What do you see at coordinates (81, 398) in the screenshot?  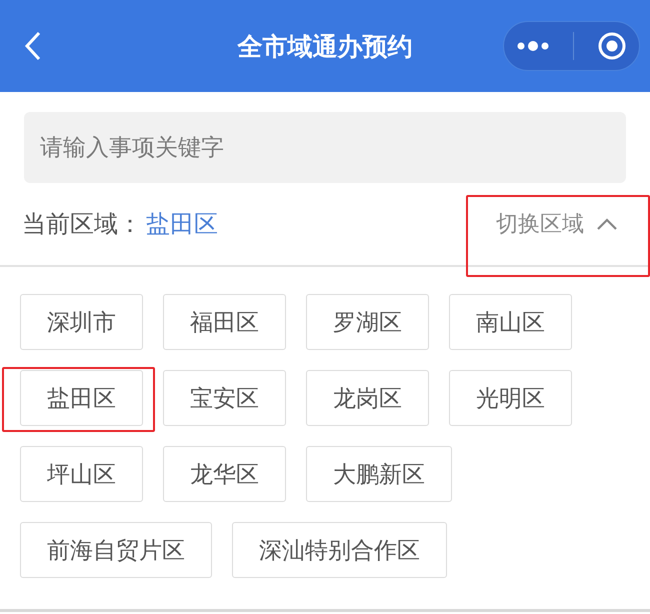 I see `district-chip: 盐田区` at bounding box center [81, 398].